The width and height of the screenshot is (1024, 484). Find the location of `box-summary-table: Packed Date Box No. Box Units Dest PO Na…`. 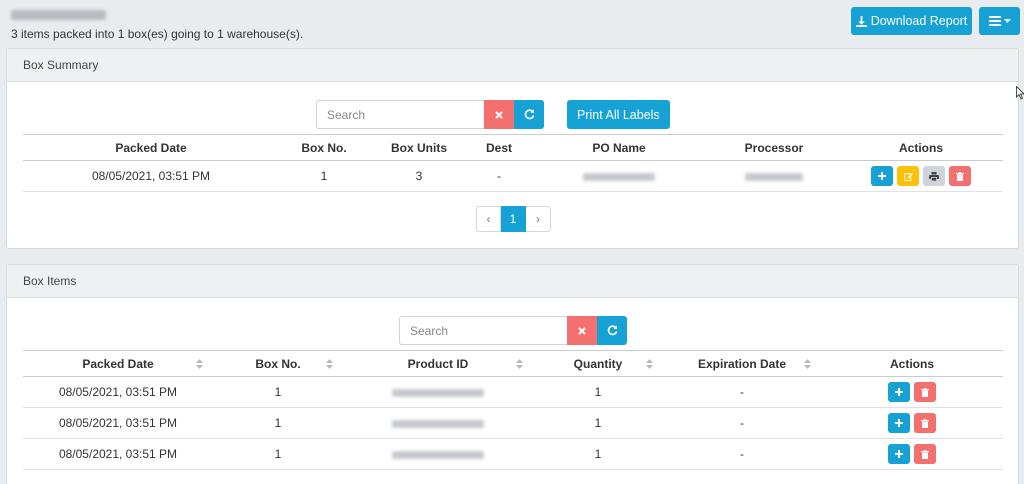

box-summary-table: Packed Date Box No. Box Units Dest PO Na… is located at coordinates (513, 163).